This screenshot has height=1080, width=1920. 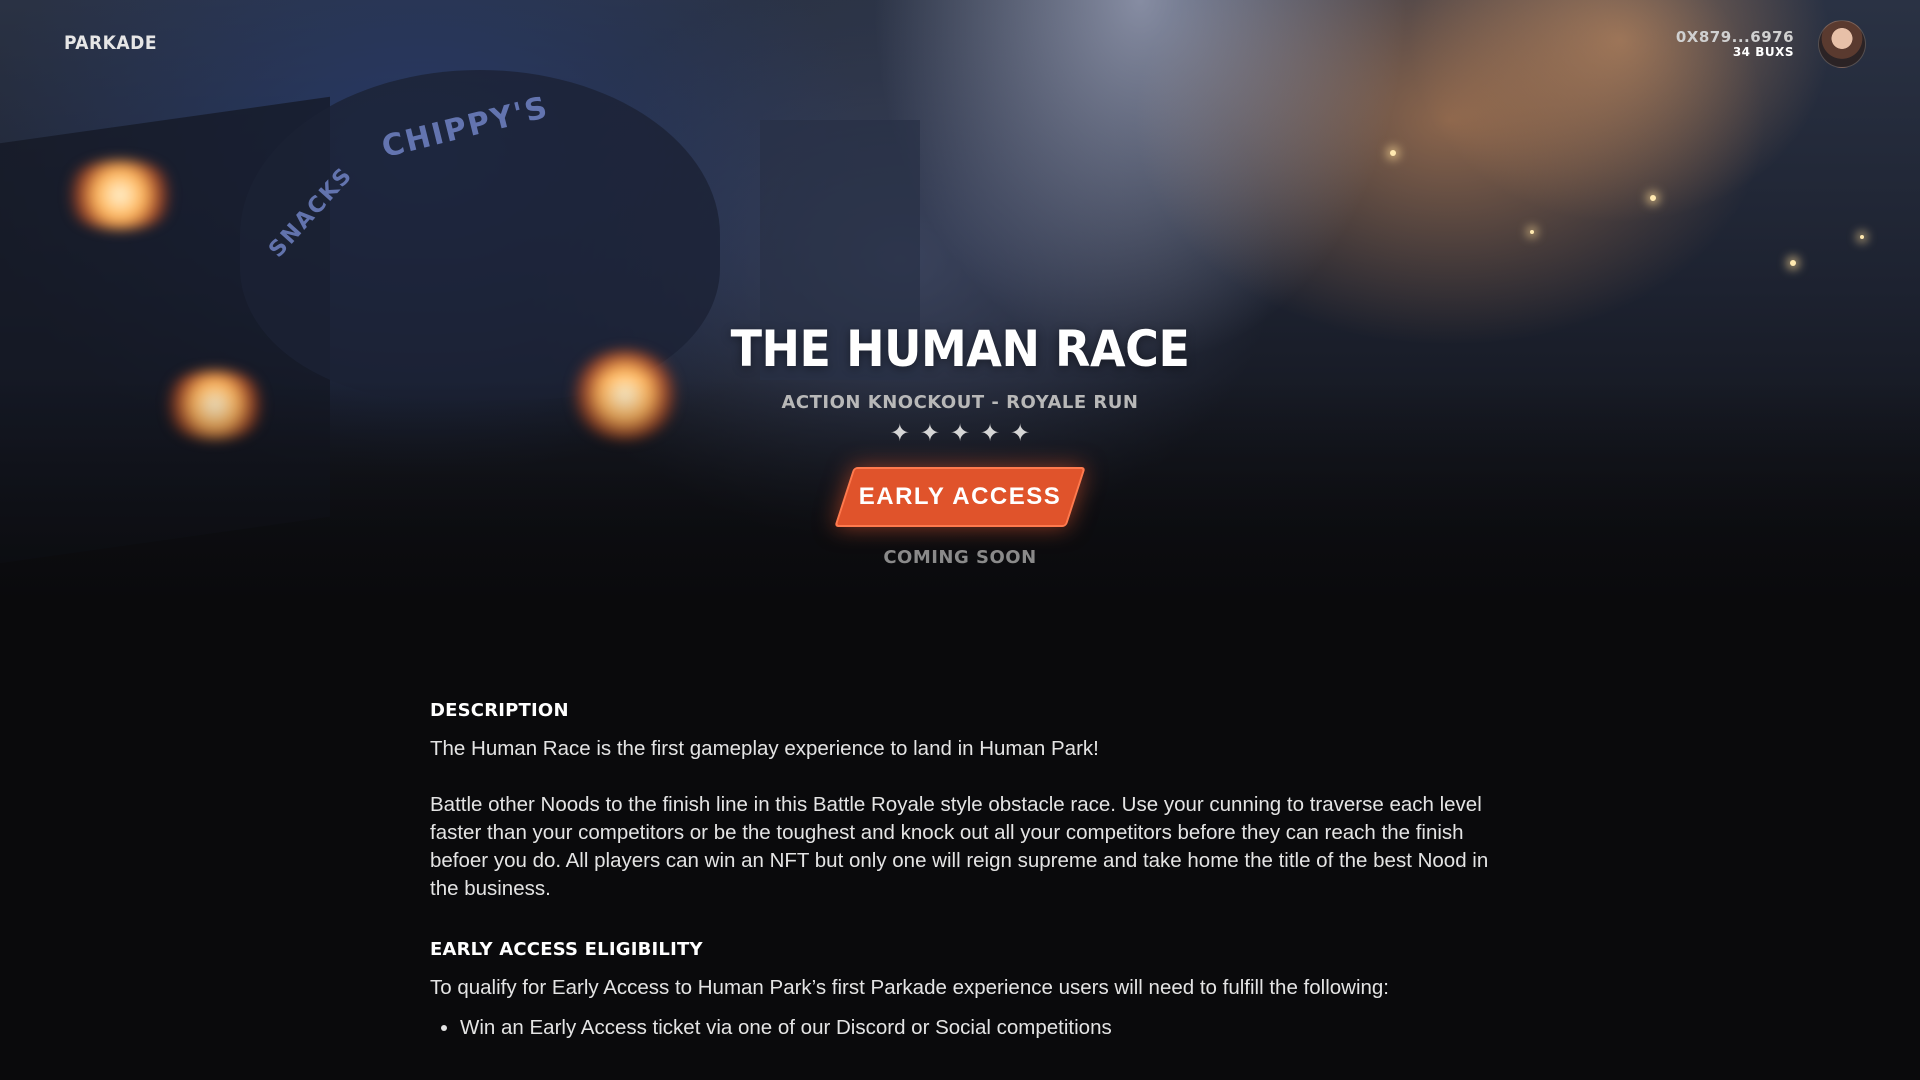 What do you see at coordinates (110, 43) in the screenshot?
I see `brand-logo: PARKADE` at bounding box center [110, 43].